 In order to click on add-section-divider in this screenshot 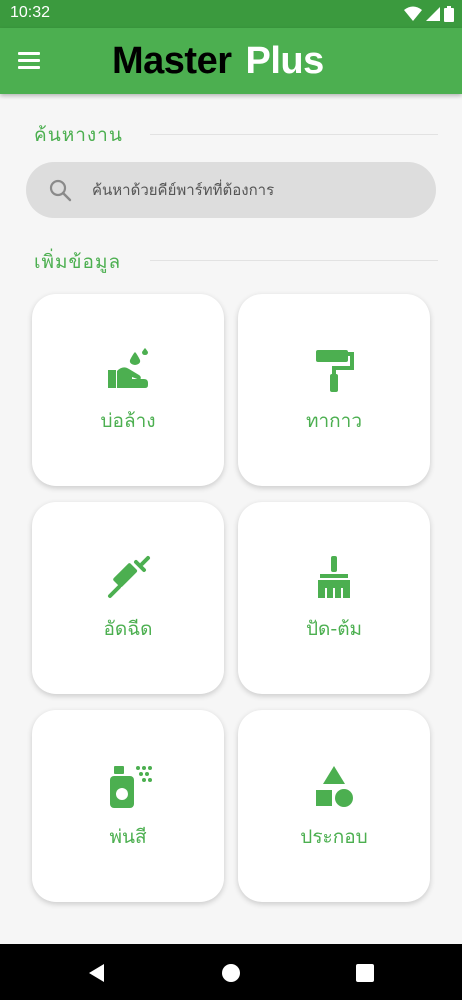, I will do `click(294, 260)`.